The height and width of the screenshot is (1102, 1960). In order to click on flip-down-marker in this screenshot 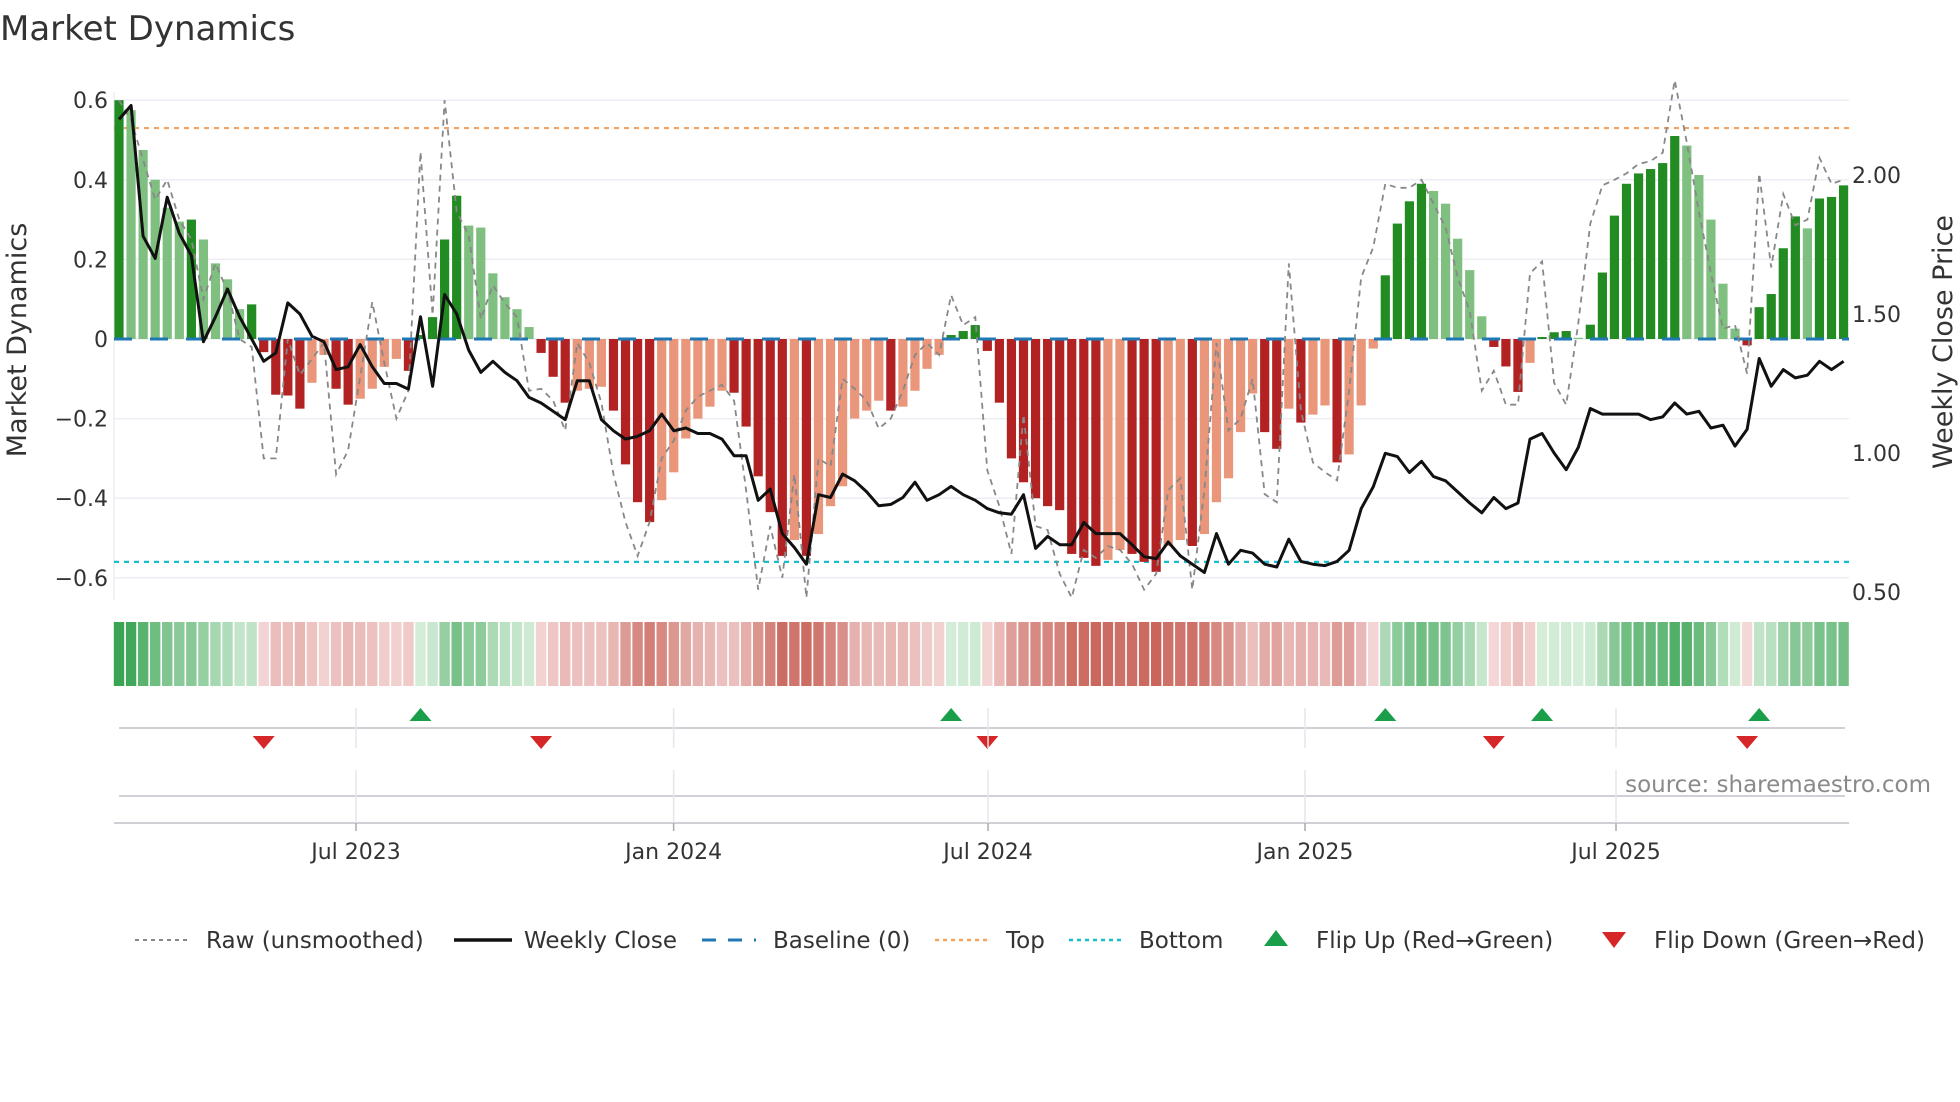, I will do `click(1493, 742)`.